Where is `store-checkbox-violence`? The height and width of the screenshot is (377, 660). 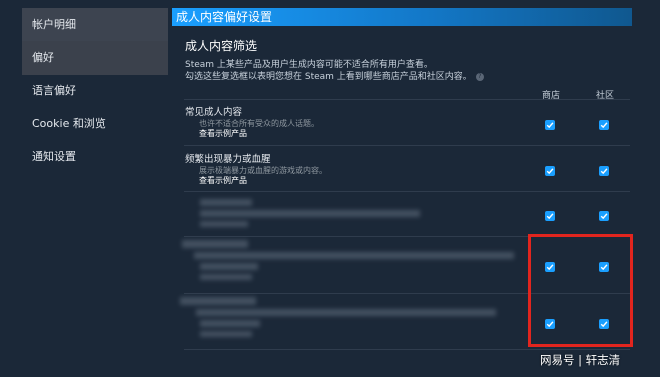 store-checkbox-violence is located at coordinates (550, 171).